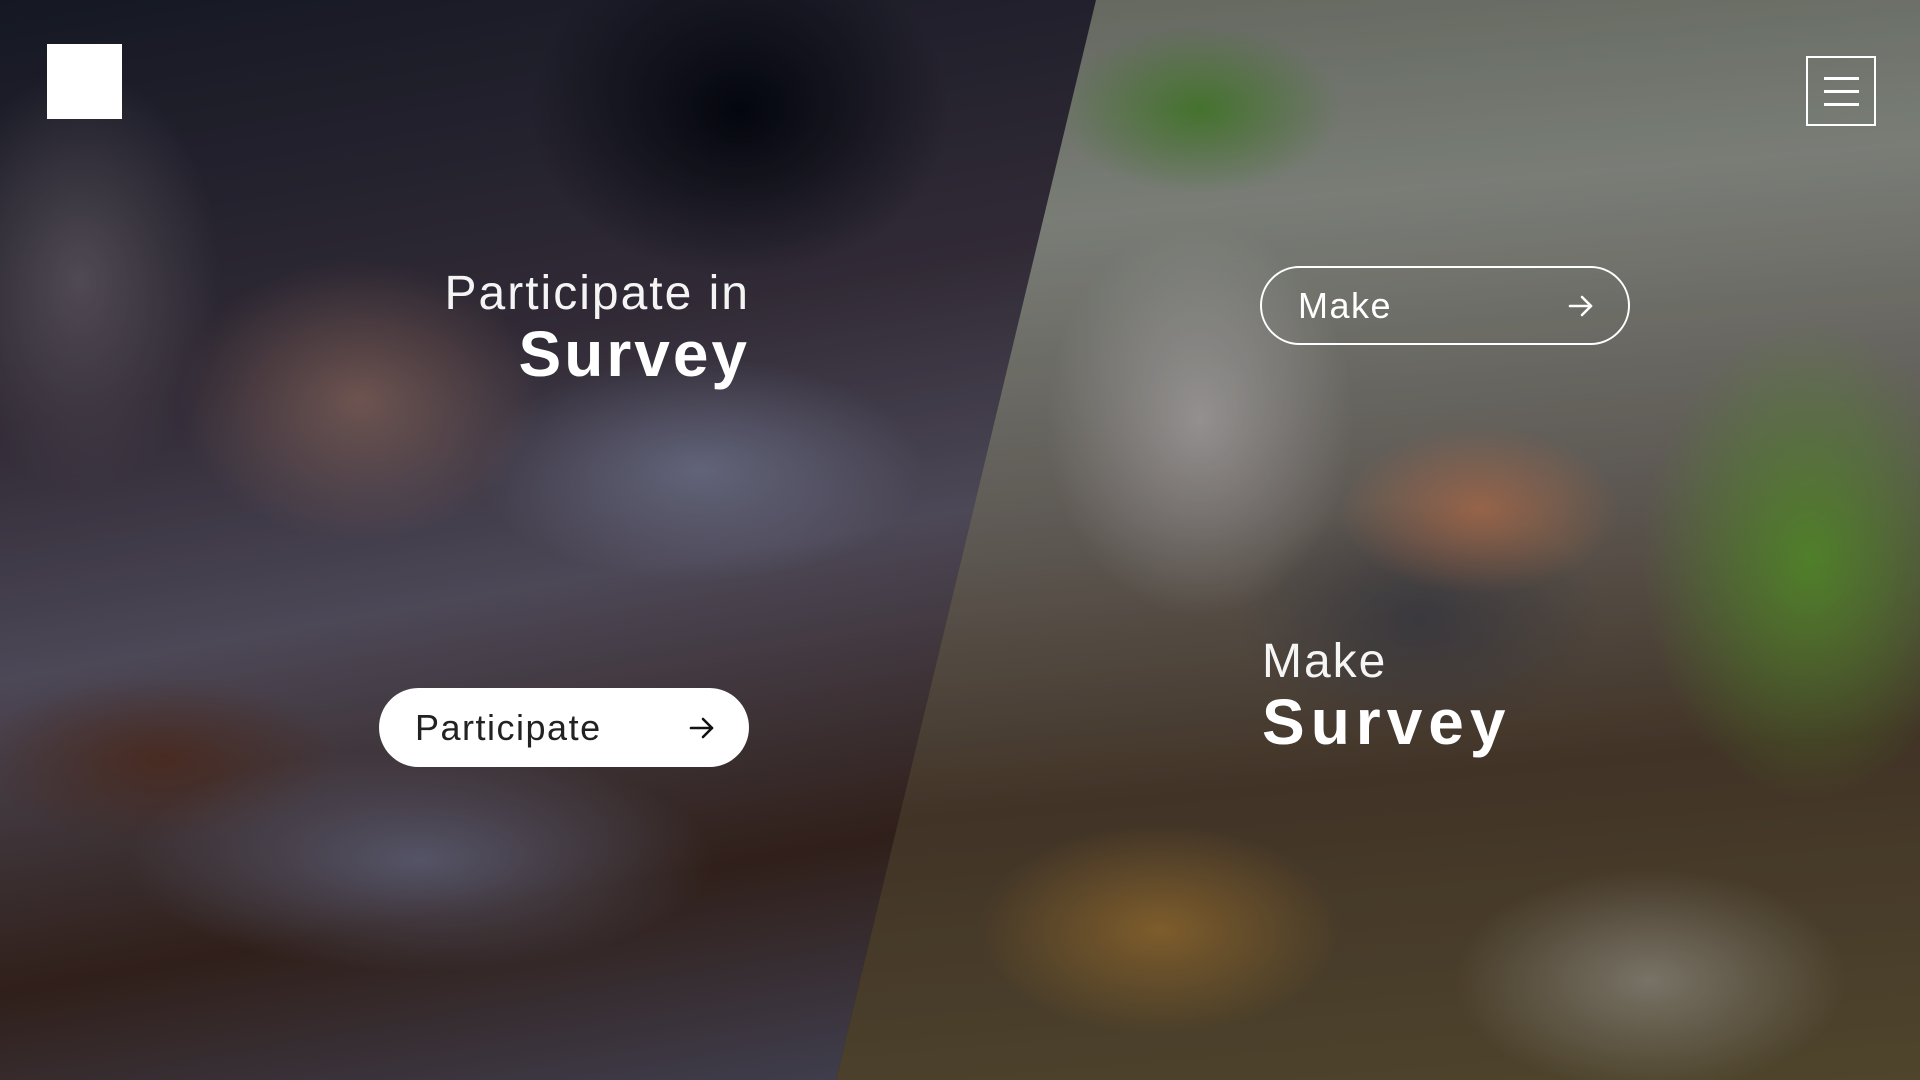 The image size is (1920, 1080). What do you see at coordinates (1841, 78) in the screenshot?
I see `hamburger-menu-icon` at bounding box center [1841, 78].